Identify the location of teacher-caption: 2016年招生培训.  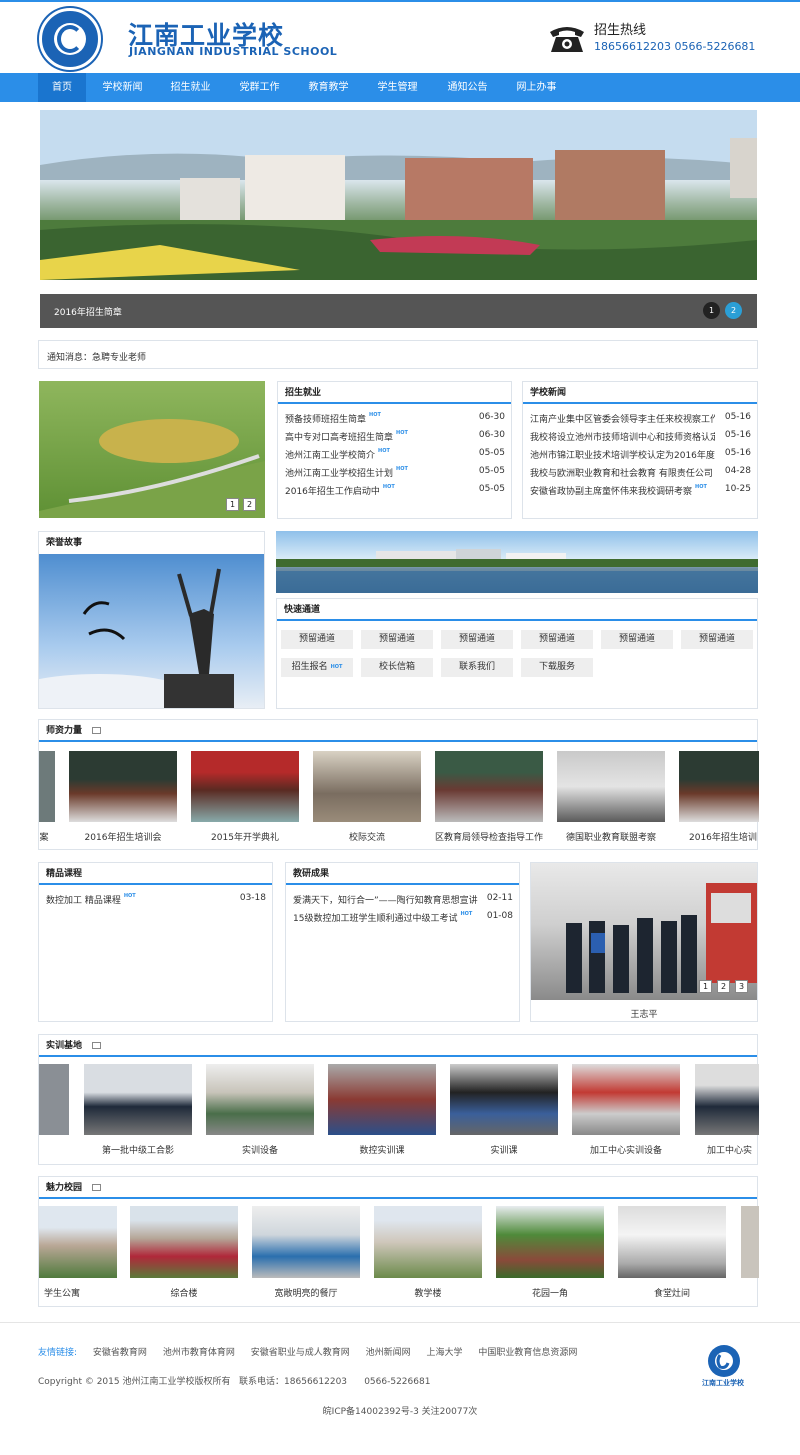
(723, 836).